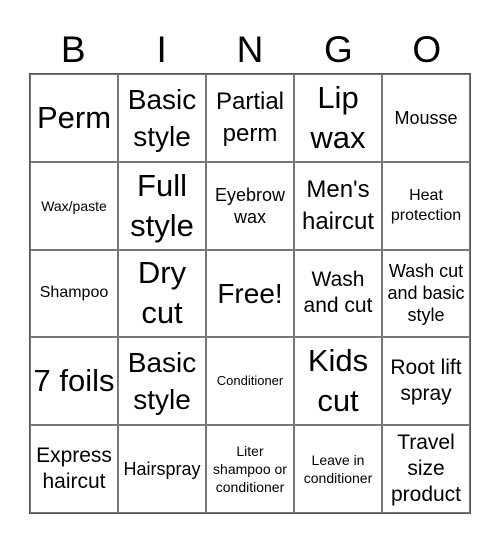 The width and height of the screenshot is (500, 544). Describe the element at coordinates (74, 381) in the screenshot. I see `bingo-cell: 7 foils` at that location.